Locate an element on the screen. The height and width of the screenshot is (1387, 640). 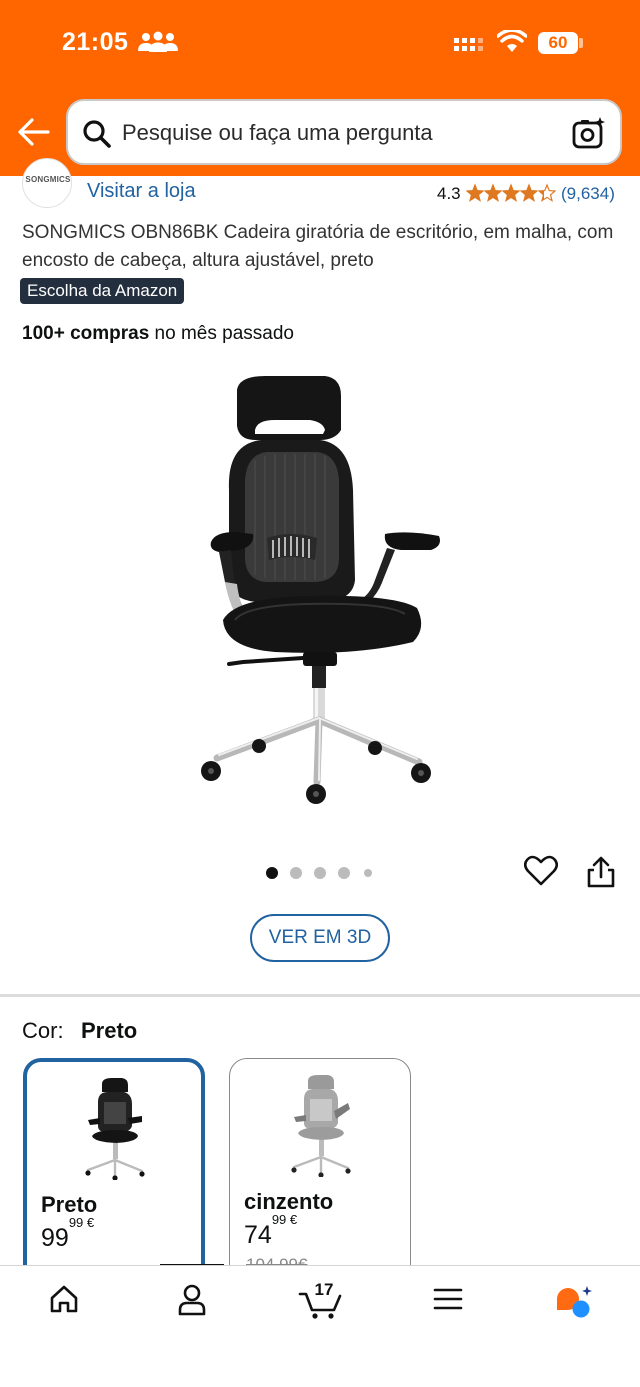
cart-count: 17 is located at coordinates (324, 1289).